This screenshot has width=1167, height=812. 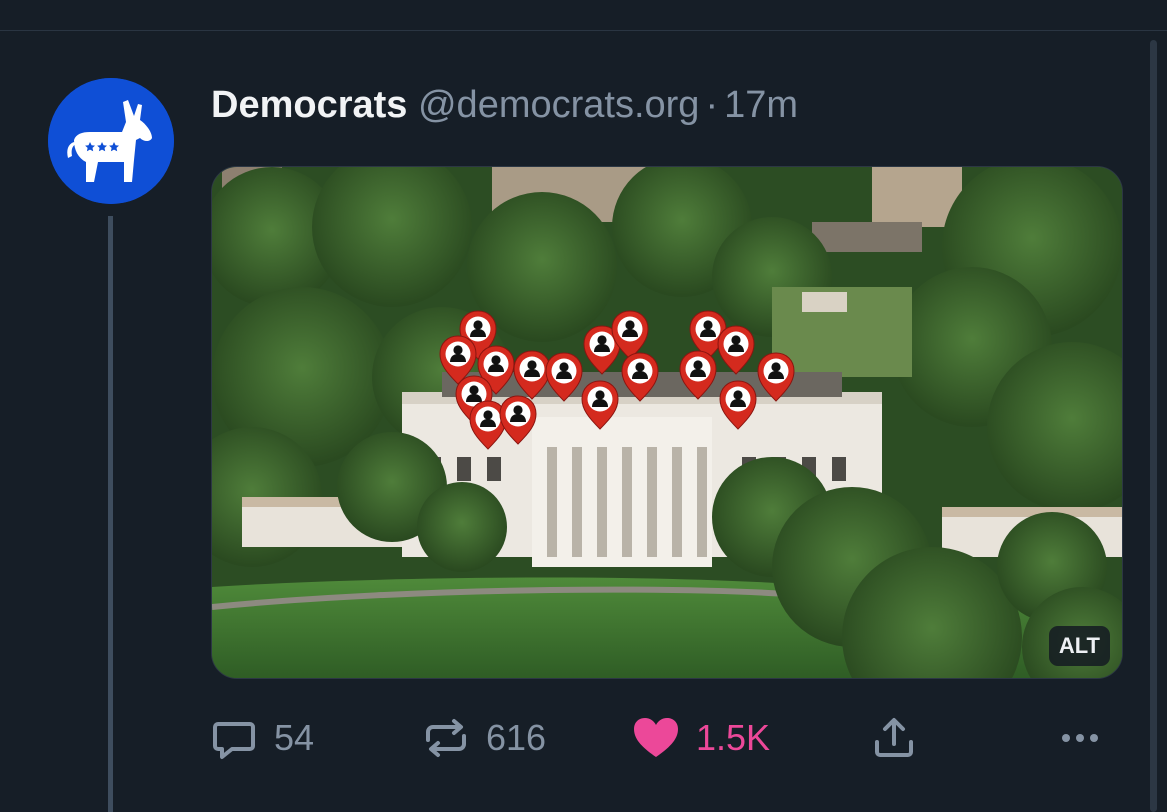 I want to click on repost-count: 616, so click(x=516, y=737).